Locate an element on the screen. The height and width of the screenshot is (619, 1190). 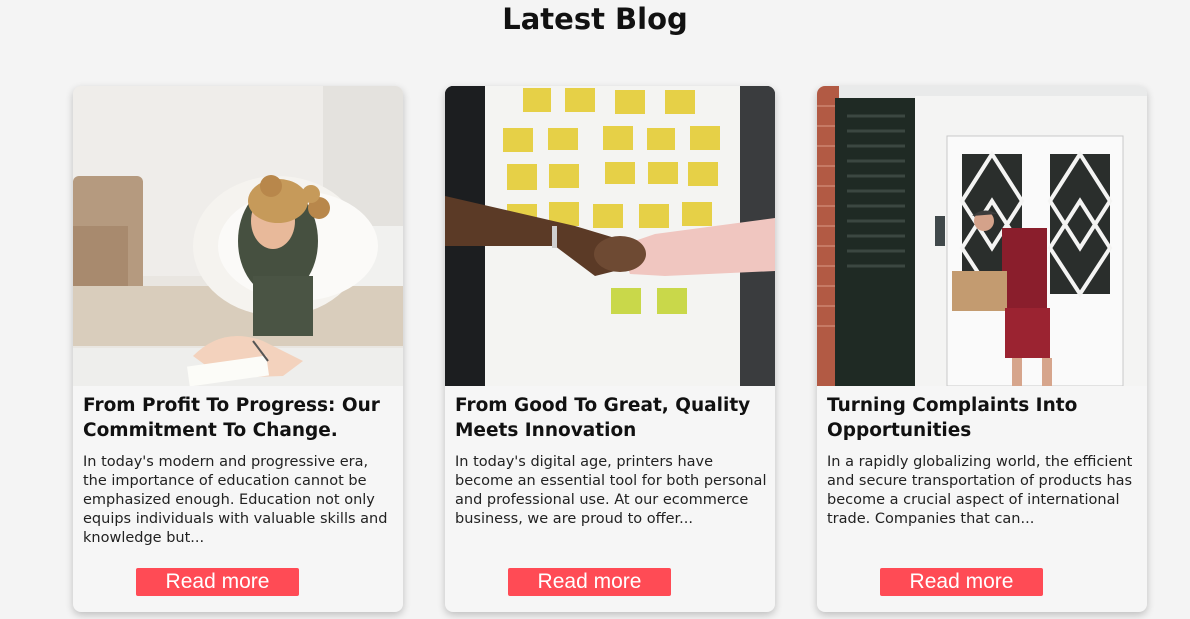
delivery-man-image is located at coordinates (982, 236).